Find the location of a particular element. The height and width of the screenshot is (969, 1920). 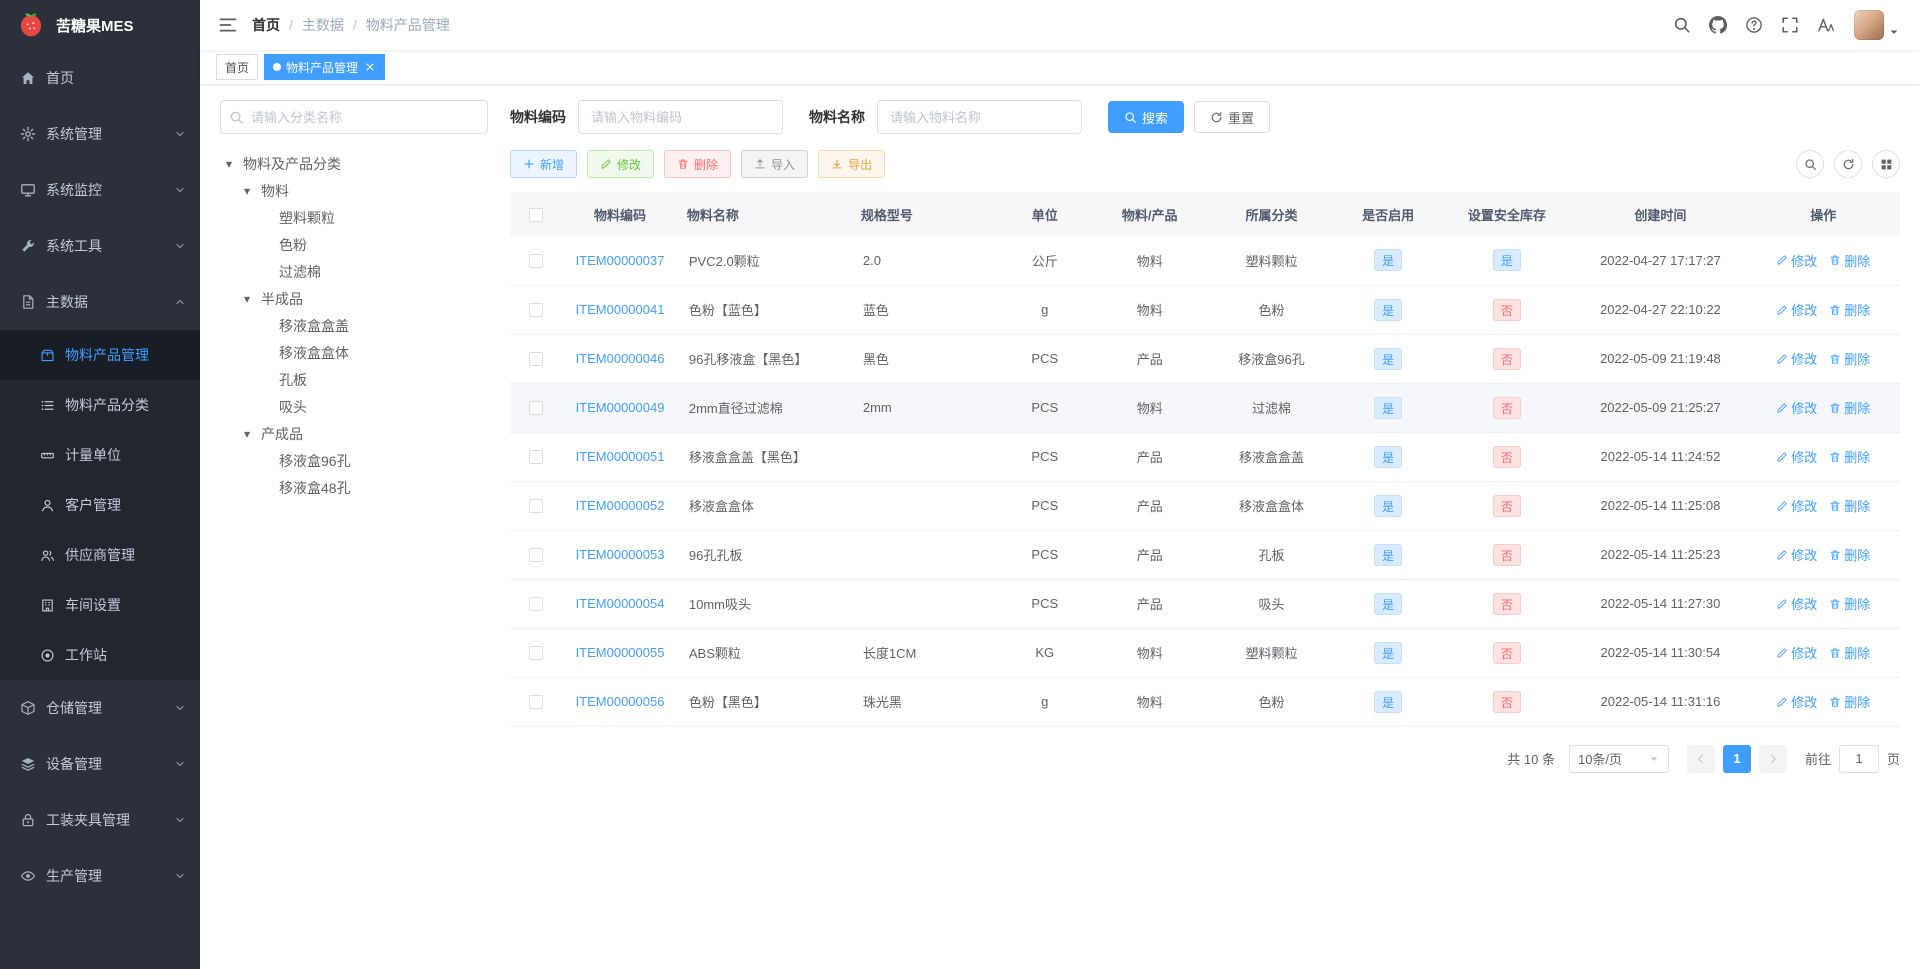

sidebar-item-material-product-management: 物料产品管理 is located at coordinates (100, 355).